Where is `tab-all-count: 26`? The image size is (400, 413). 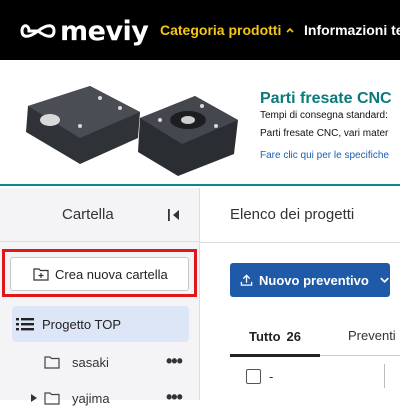 tab-all-count: 26 is located at coordinates (293, 336).